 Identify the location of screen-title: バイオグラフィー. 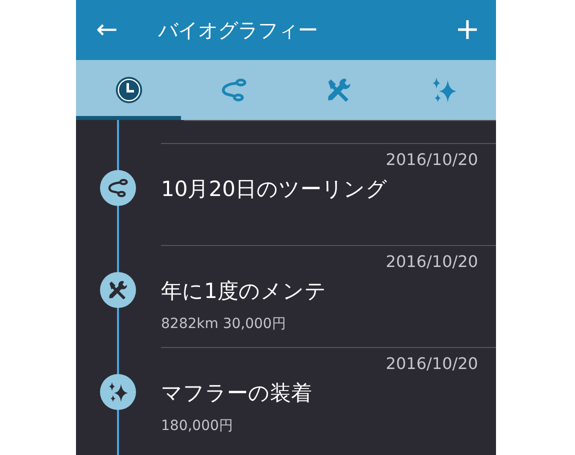
(238, 30).